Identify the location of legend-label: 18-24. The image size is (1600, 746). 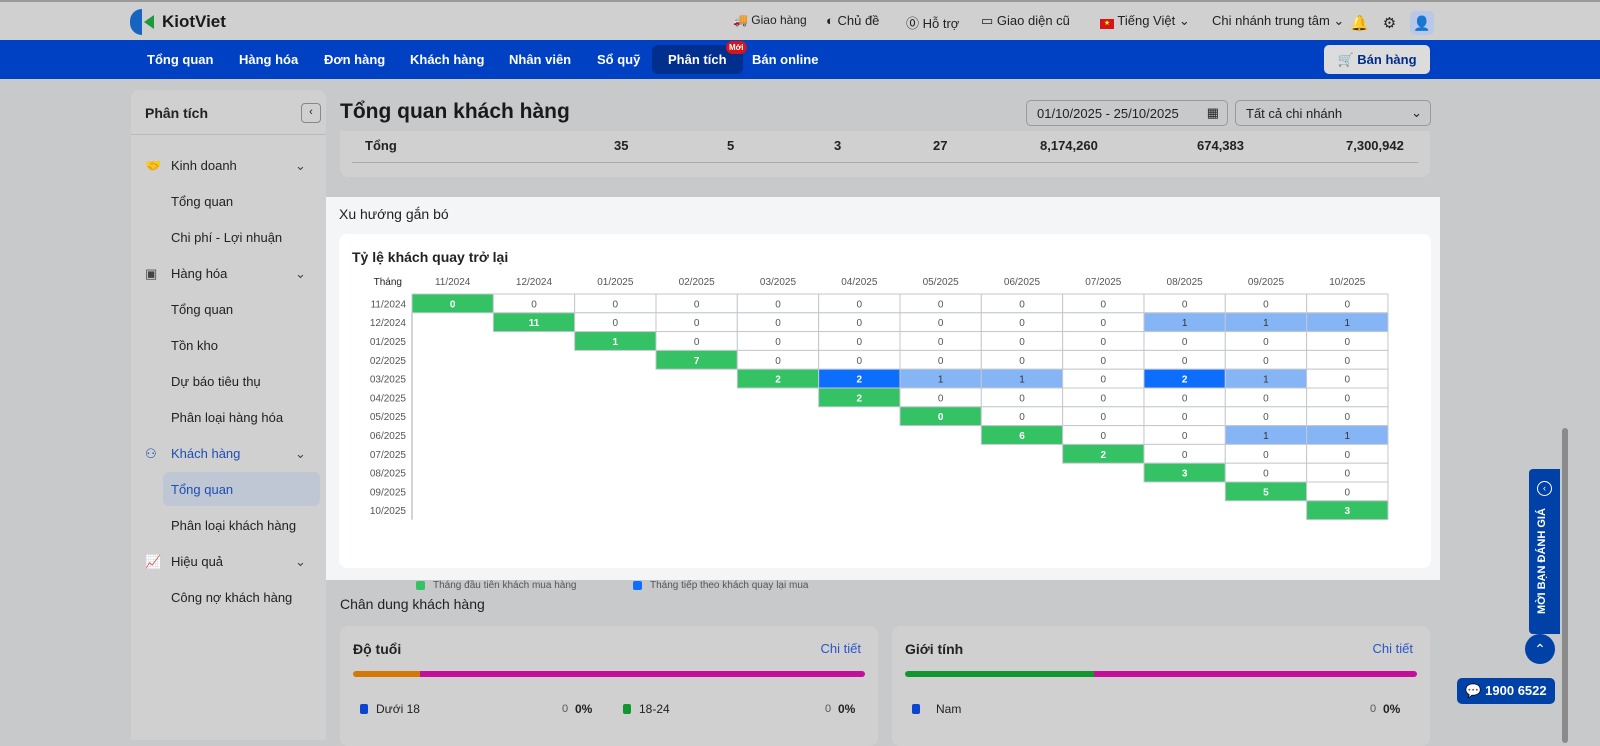
(654, 709).